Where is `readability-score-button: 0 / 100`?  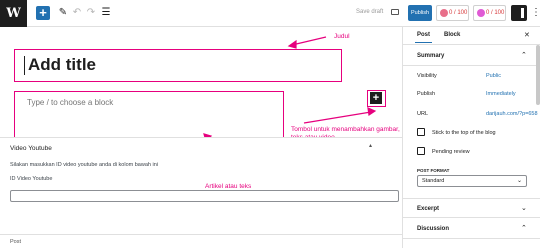
readability-score-button: 0 / 100 is located at coordinates (489, 13).